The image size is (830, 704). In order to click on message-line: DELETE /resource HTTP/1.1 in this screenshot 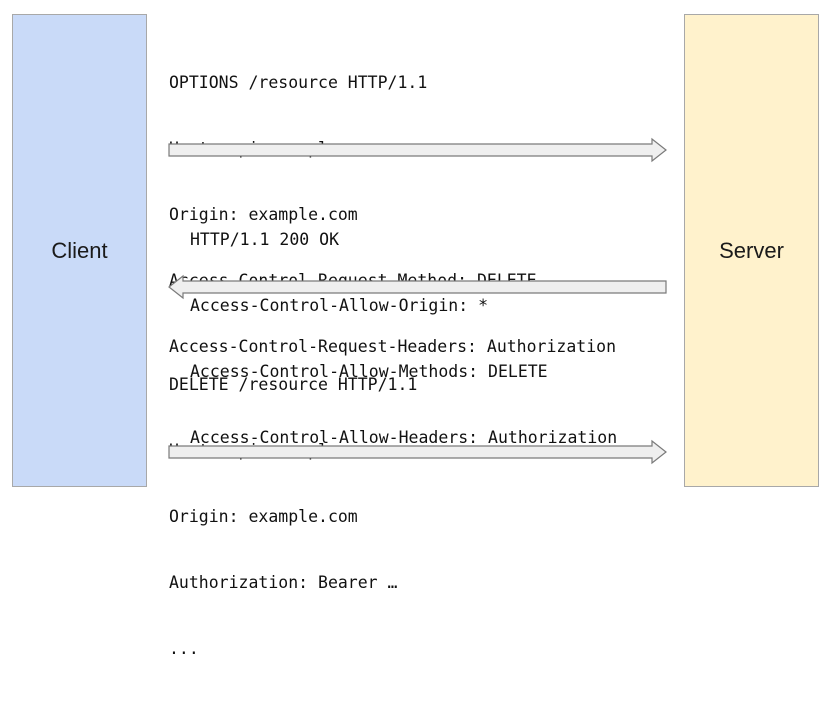, I will do `click(293, 384)`.